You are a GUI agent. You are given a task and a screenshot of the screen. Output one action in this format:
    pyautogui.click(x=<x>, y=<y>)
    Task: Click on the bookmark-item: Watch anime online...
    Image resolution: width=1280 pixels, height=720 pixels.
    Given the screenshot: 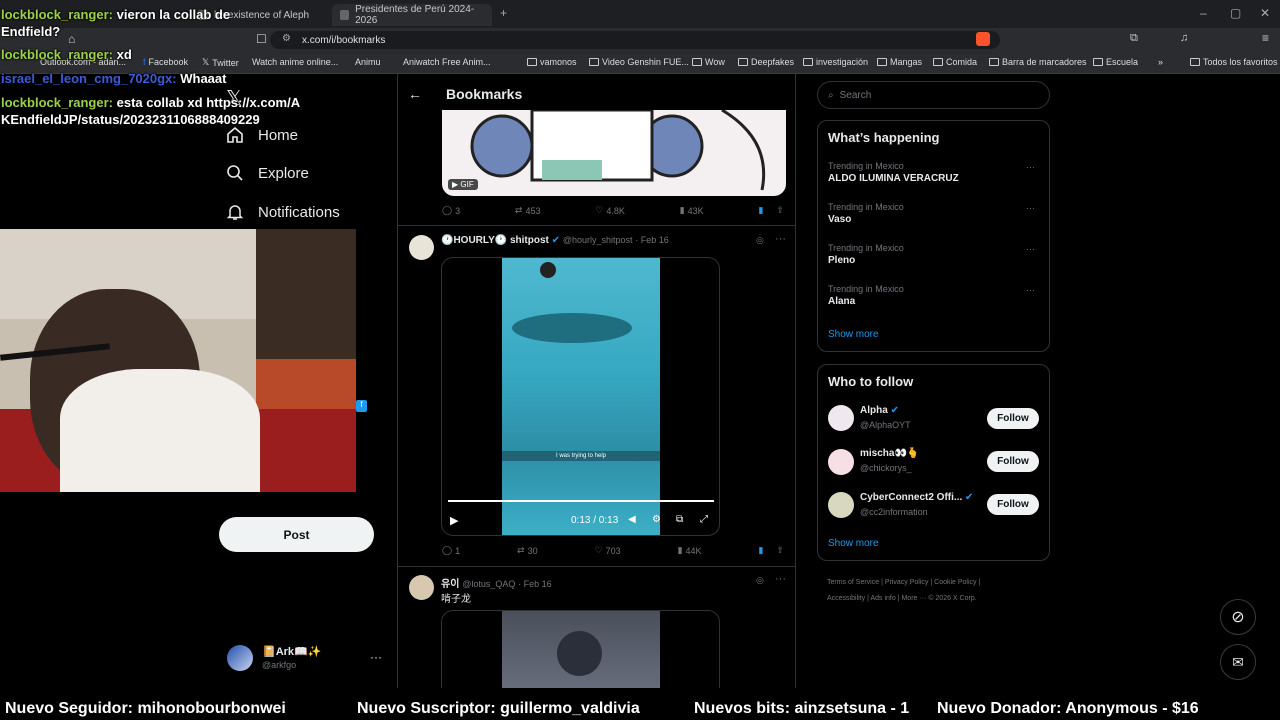 What is the action you would take?
    pyautogui.click(x=295, y=62)
    